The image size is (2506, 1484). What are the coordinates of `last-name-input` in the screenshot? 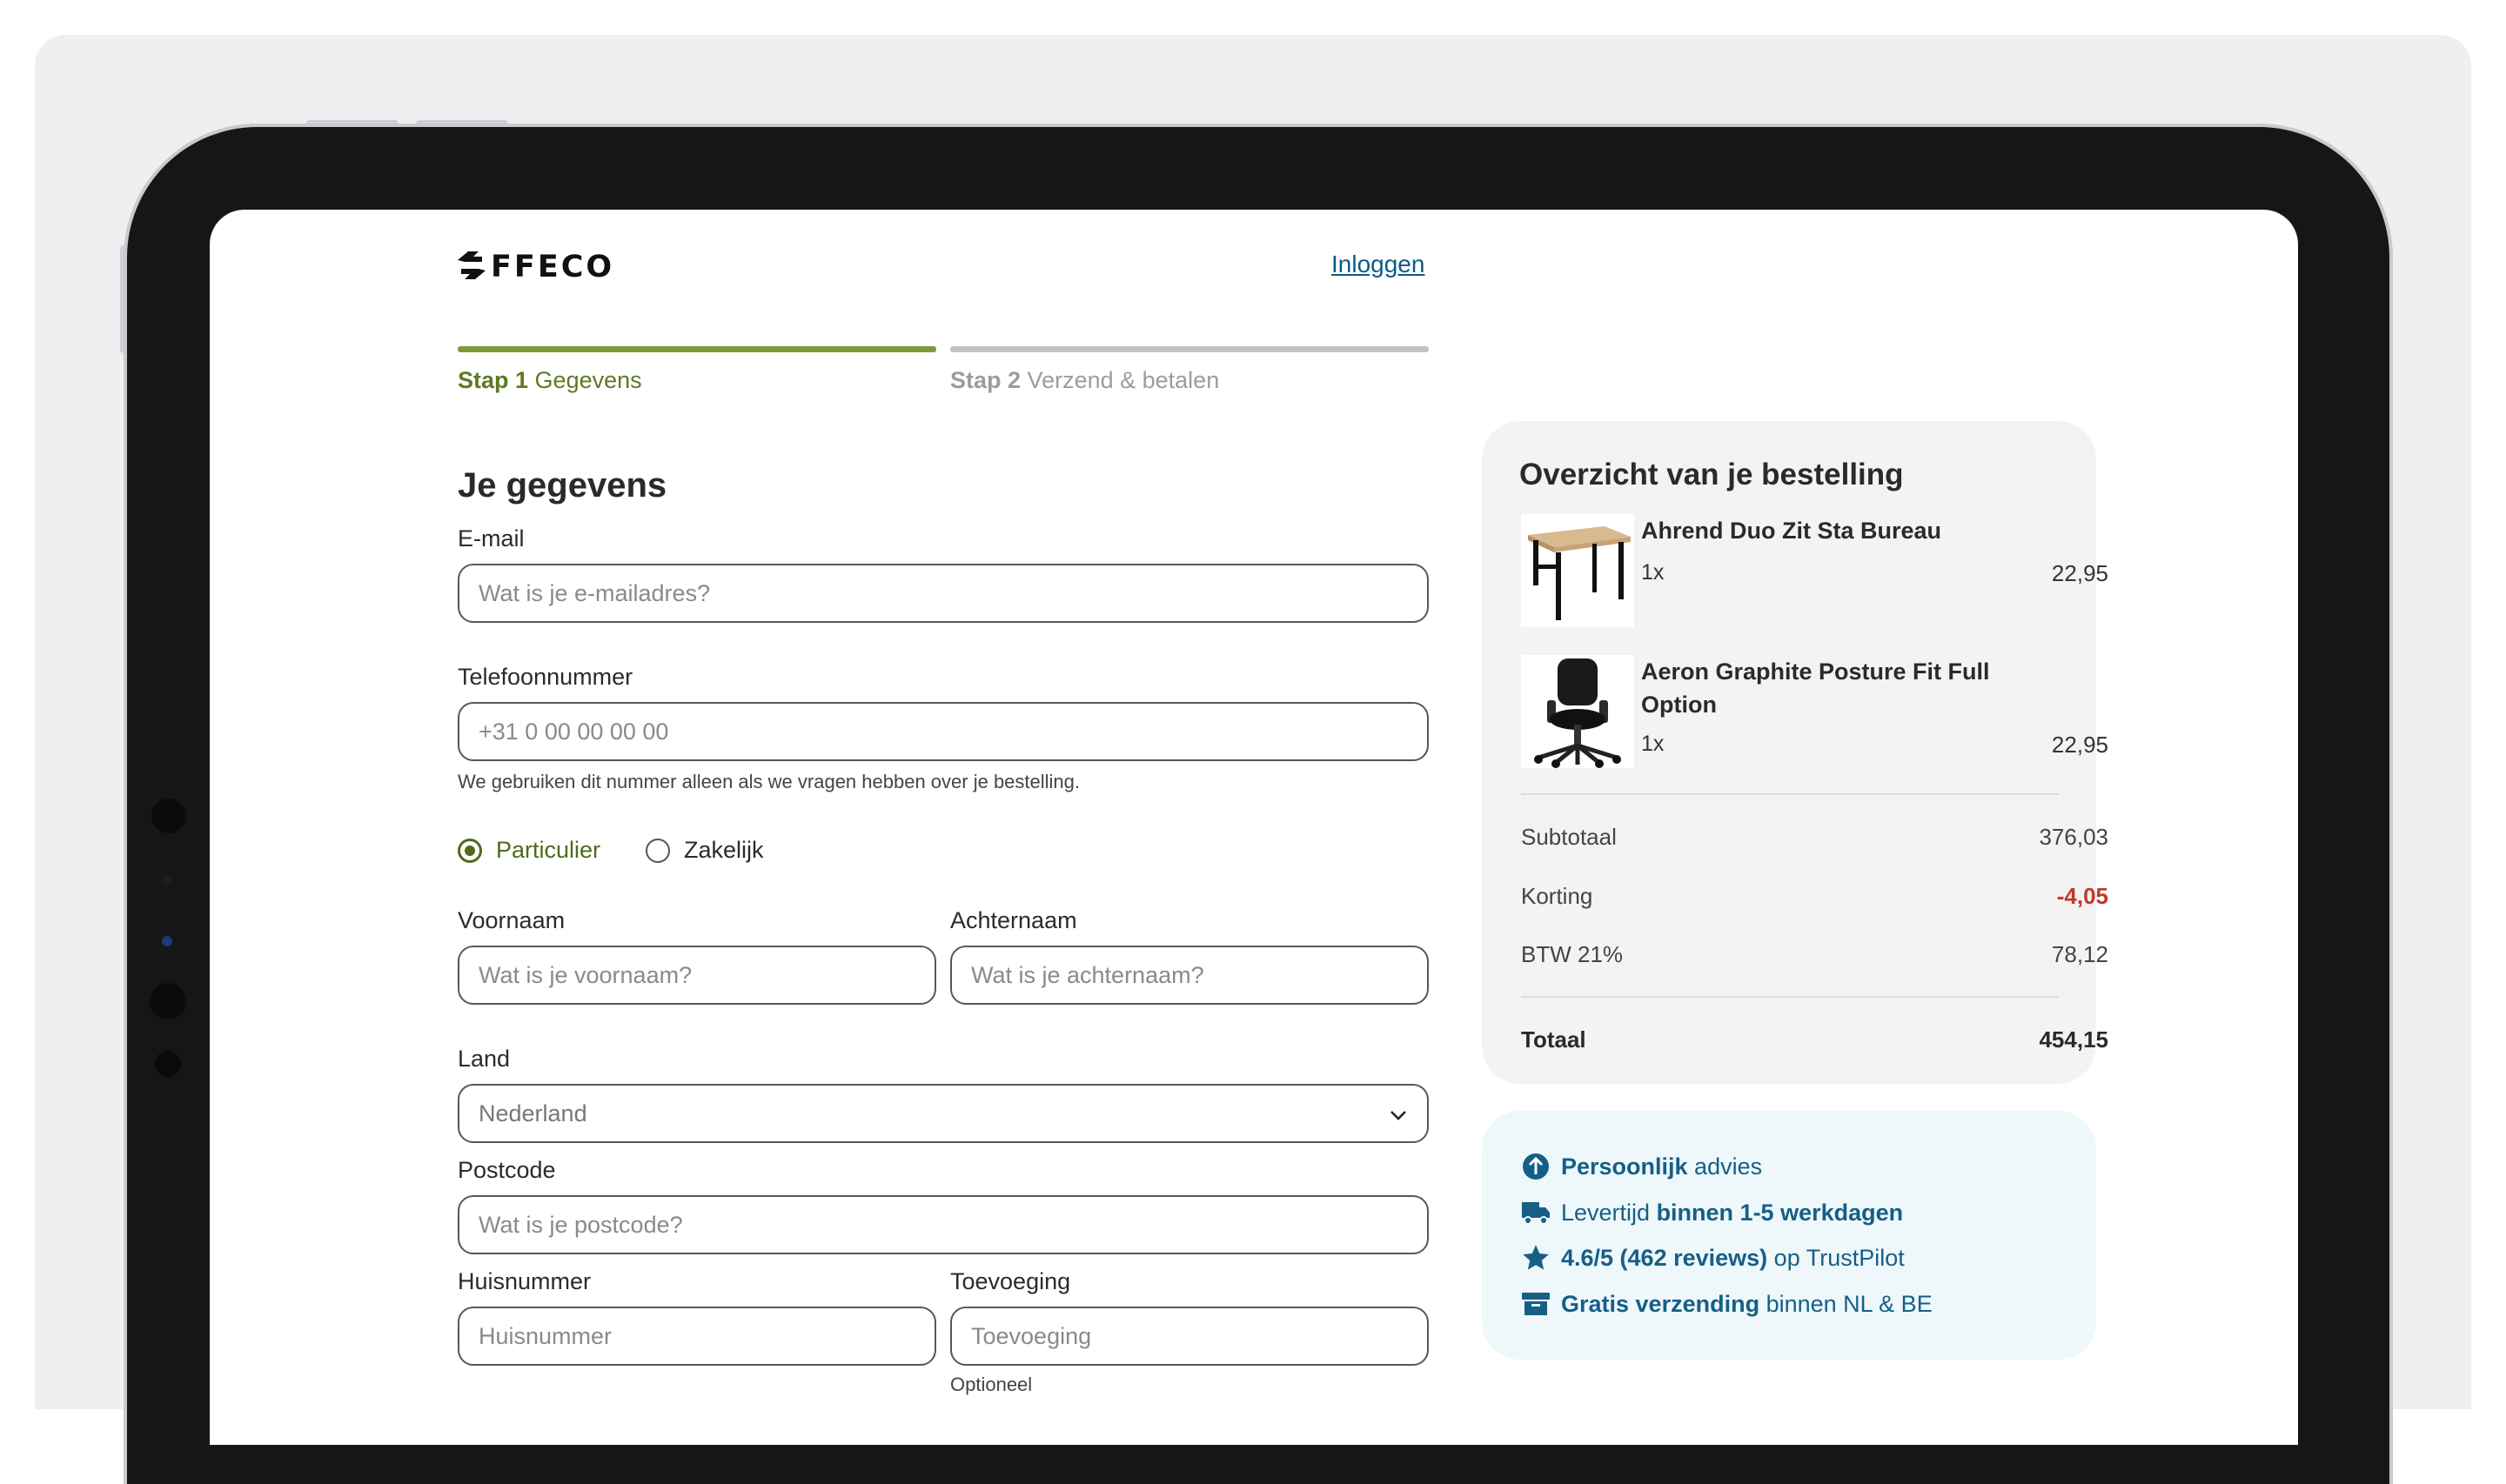 It's located at (1189, 975).